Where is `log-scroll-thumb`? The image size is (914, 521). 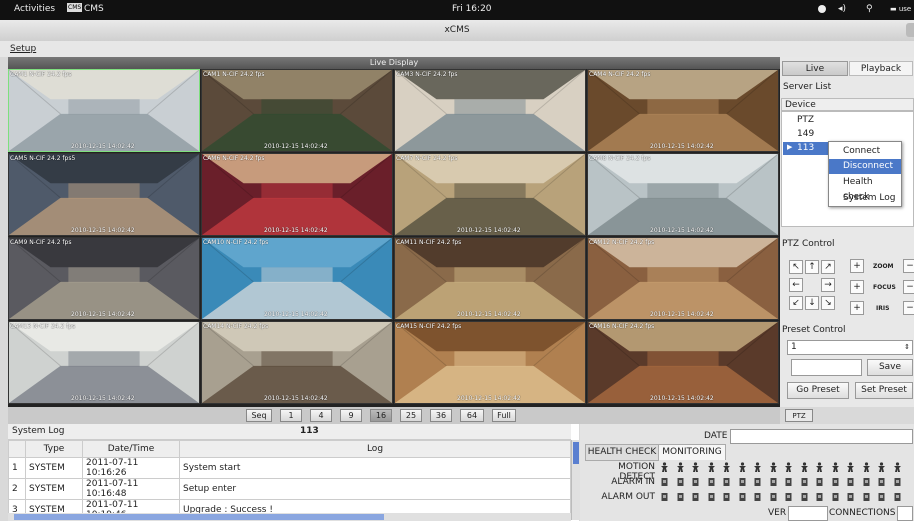
log-scroll-thumb is located at coordinates (576, 453).